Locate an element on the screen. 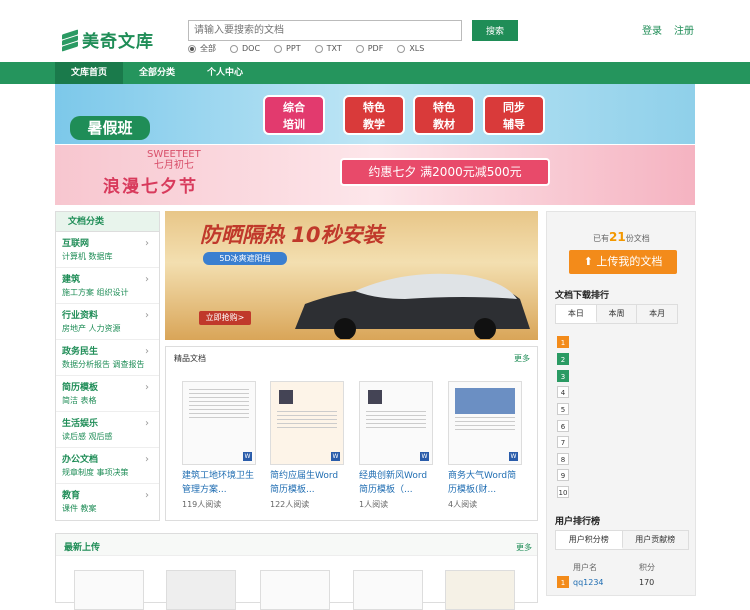  category-item: 互联网 计算机 数据库 › is located at coordinates (107, 250).